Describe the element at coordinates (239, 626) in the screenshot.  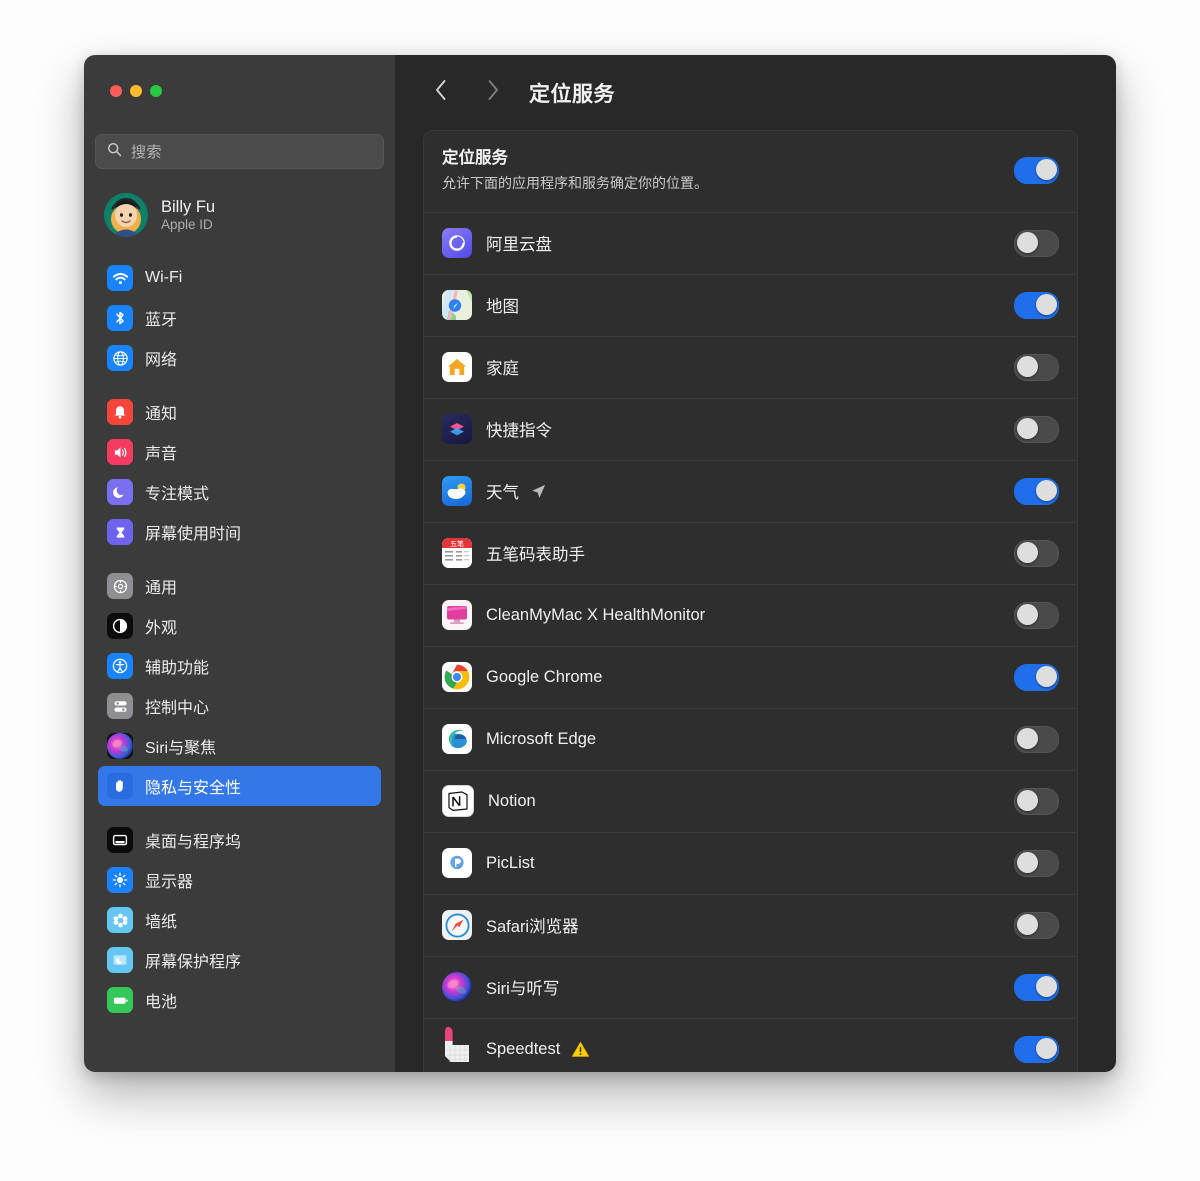
I see `sidebar-item-appearance: 外观` at that location.